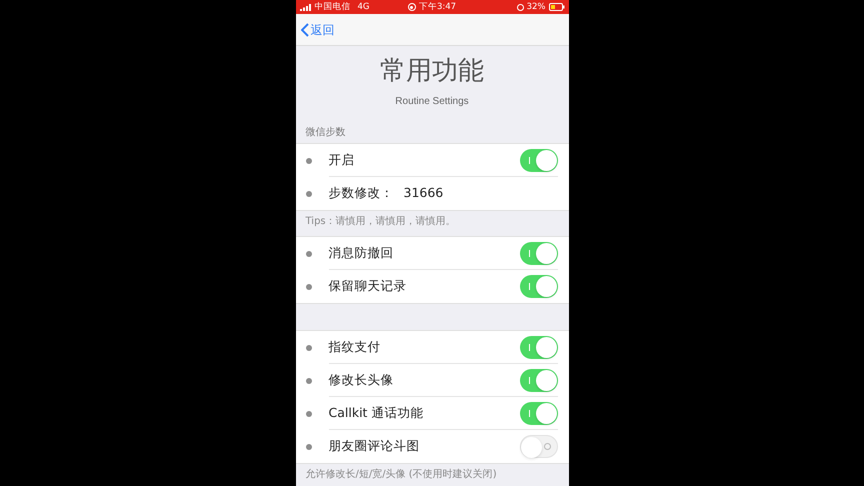  Describe the element at coordinates (376, 413) in the screenshot. I see `setting-label: Callkit 通话功能` at that location.